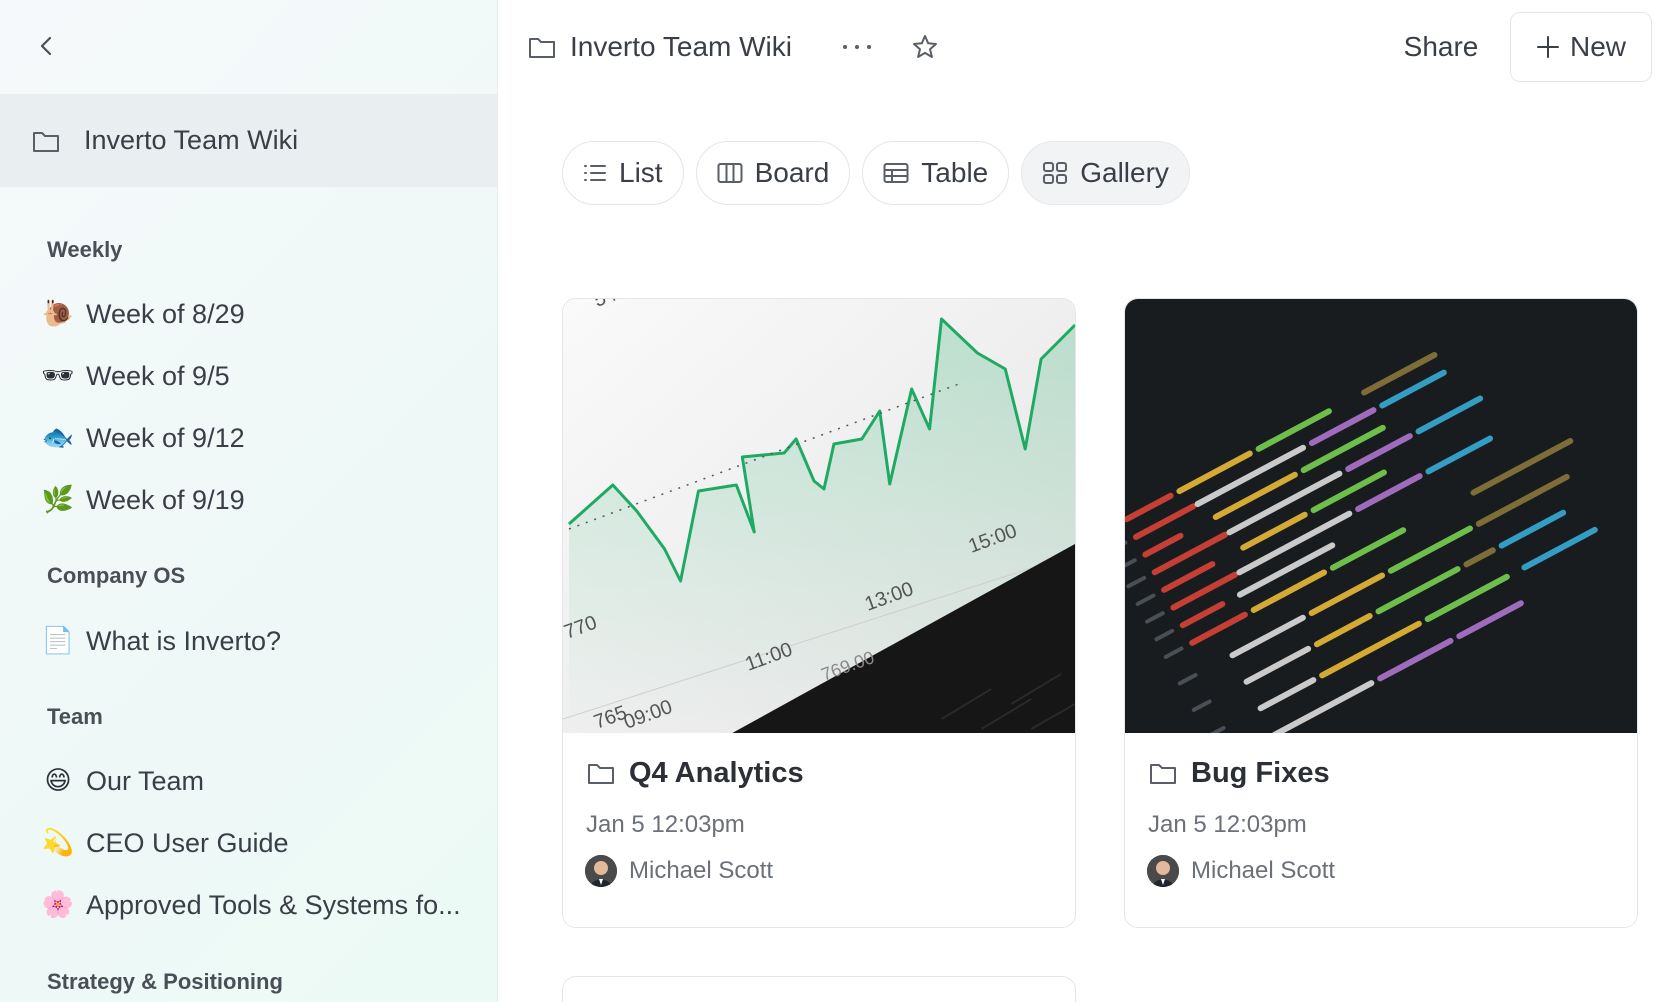 This screenshot has height=1002, width=1660. I want to click on sidebar-item-ceo-user-guide: 💫 CEO User Guide, so click(260, 843).